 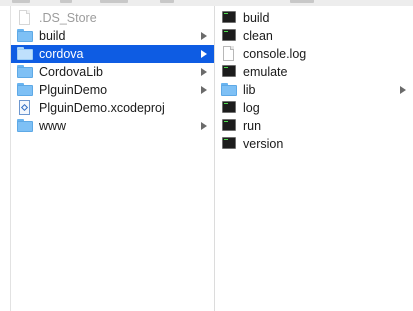 I want to click on parent-column-item-label: cordova, so click(x=61, y=54).